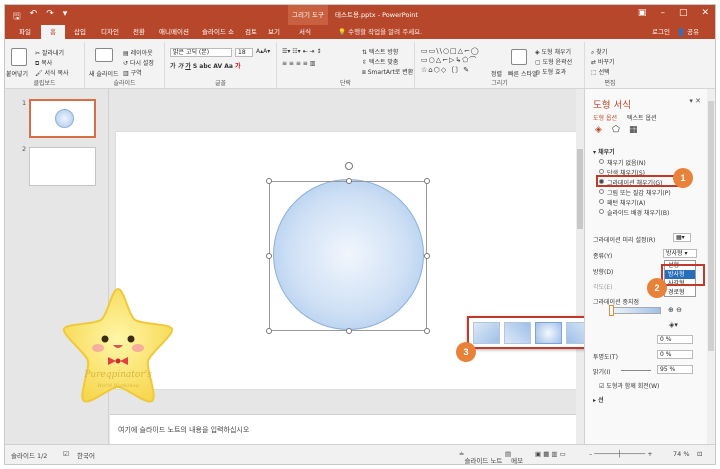 This screenshot has width=720, height=469. Describe the element at coordinates (629, 385) in the screenshot. I see `rotate-with-shape-checkbox: ☑ 도형과 함께 회전(W)` at that location.